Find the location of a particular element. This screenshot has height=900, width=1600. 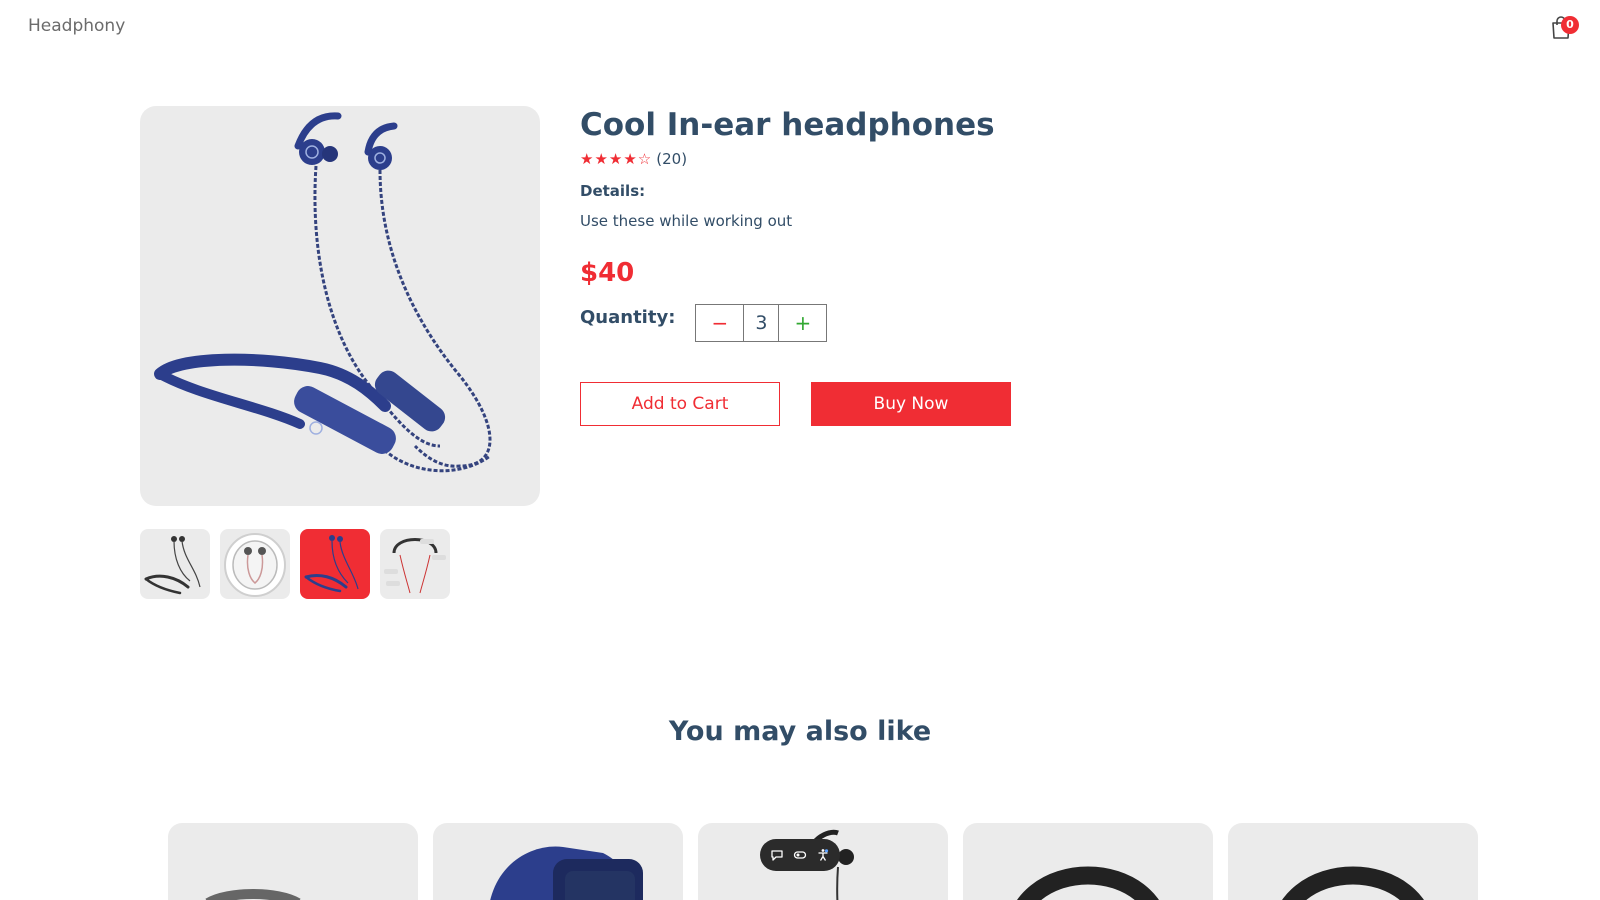

floating-toolbar is located at coordinates (800, 855).